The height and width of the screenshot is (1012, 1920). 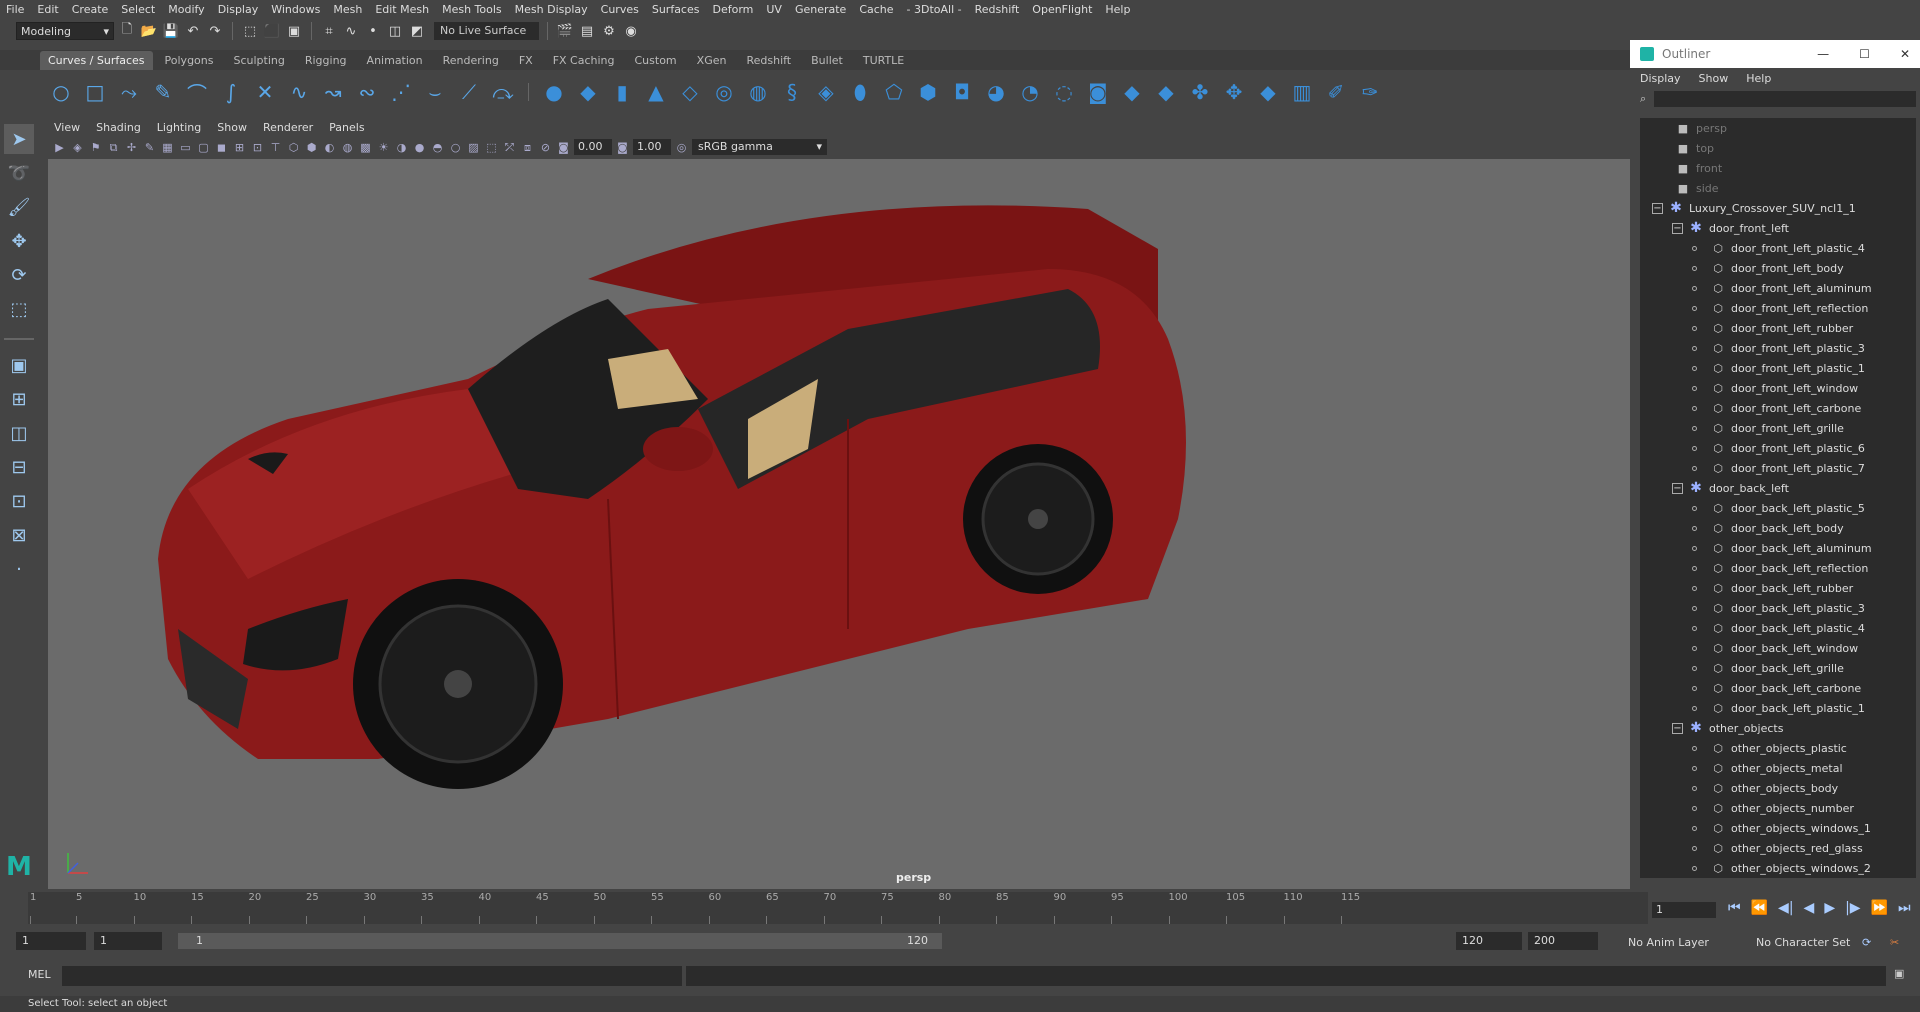 What do you see at coordinates (997, 9) in the screenshot?
I see `menu-item: Redshift` at bounding box center [997, 9].